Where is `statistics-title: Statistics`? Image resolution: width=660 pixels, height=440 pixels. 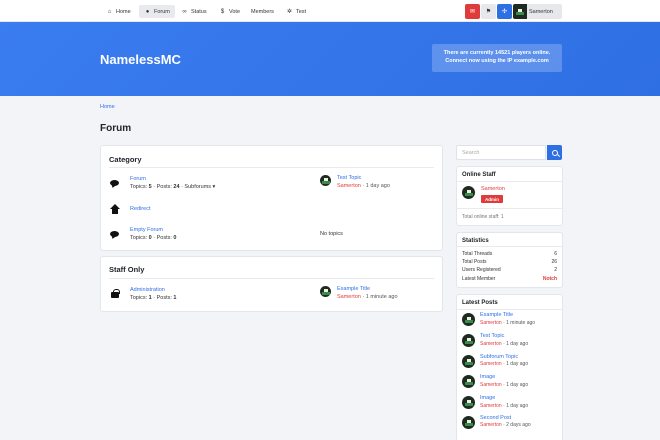 statistics-title: Statistics is located at coordinates (475, 241).